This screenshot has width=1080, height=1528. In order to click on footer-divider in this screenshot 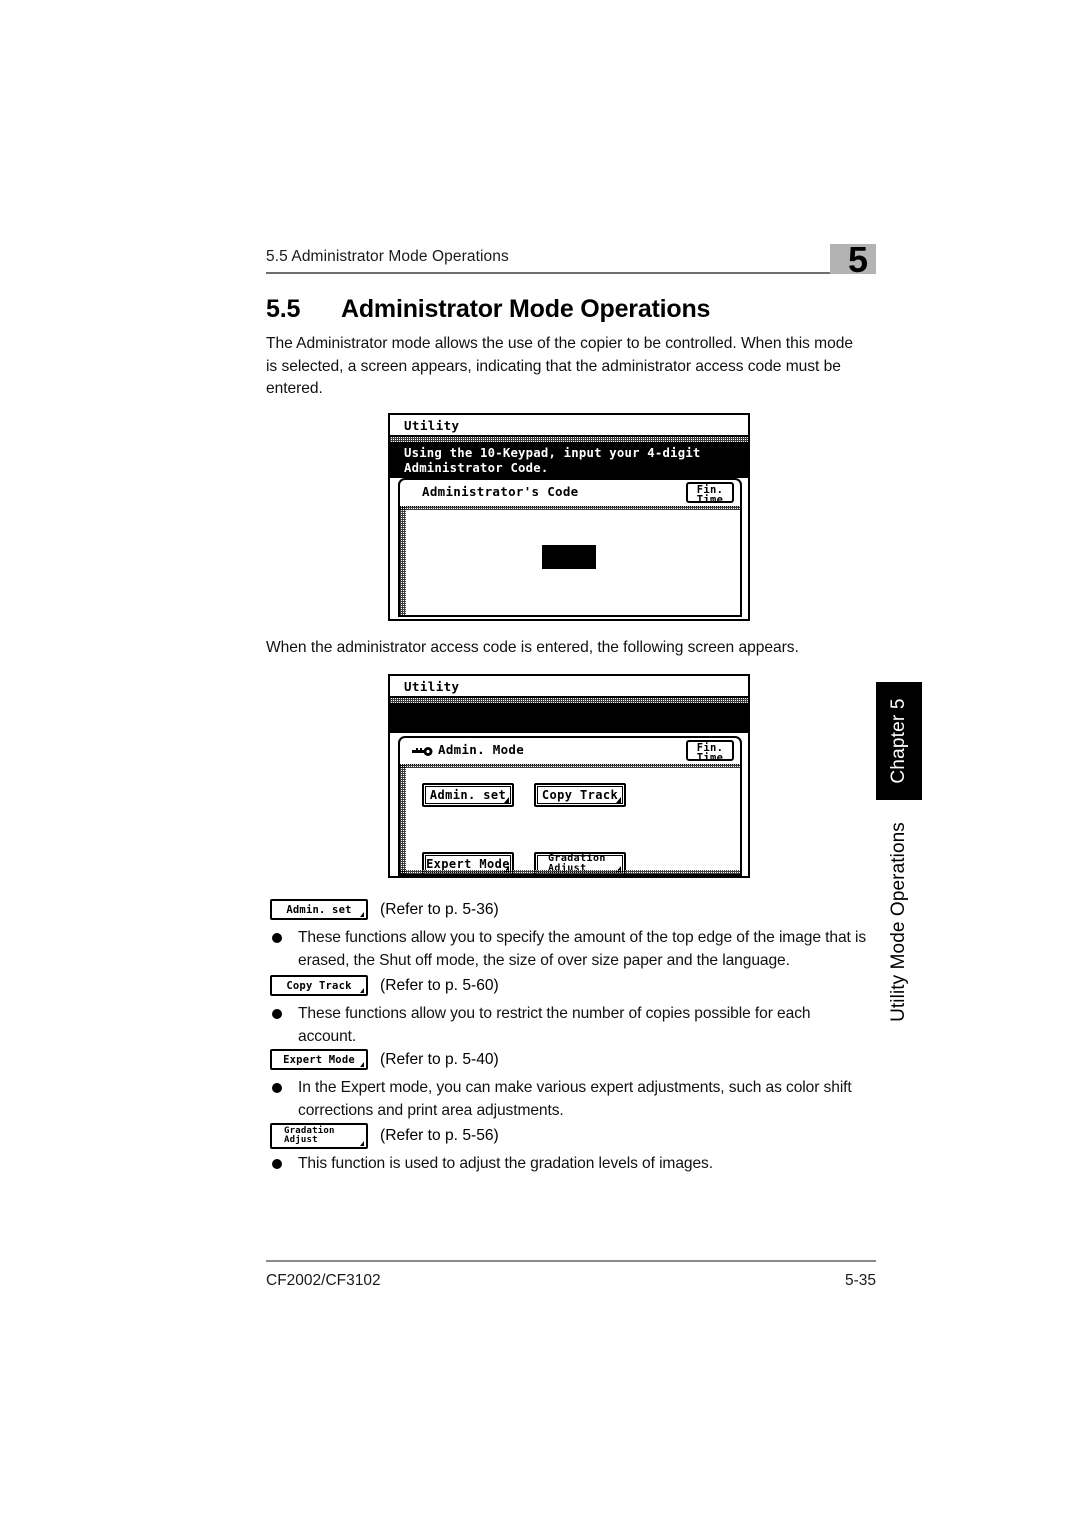, I will do `click(571, 1261)`.